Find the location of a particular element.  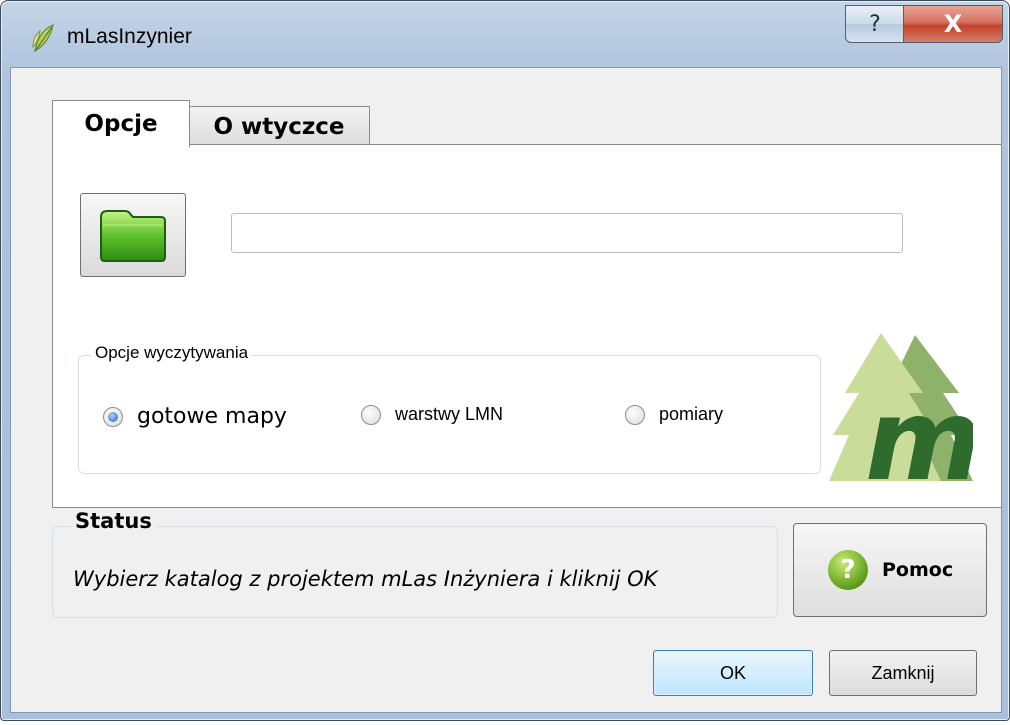

folder-path-input is located at coordinates (567, 233).